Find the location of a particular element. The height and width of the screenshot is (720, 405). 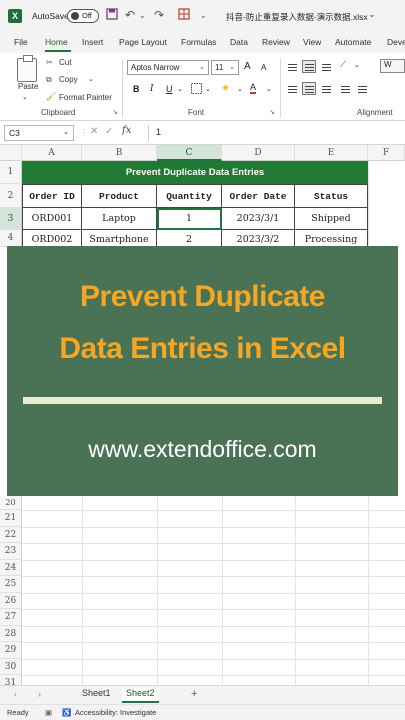

table-cell: ORD001 is located at coordinates (52, 219).